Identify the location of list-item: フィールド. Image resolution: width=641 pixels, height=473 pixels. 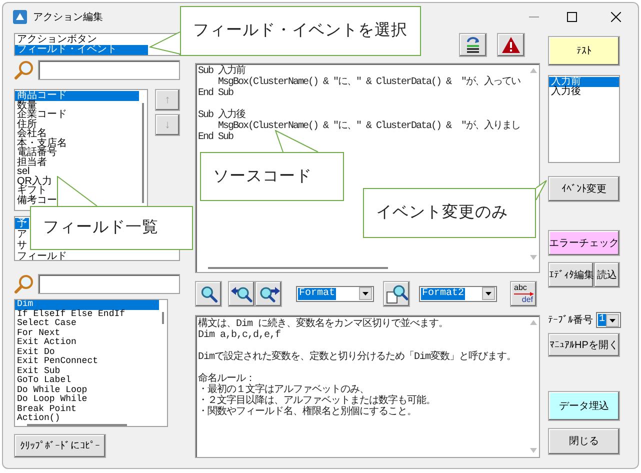
(41, 255).